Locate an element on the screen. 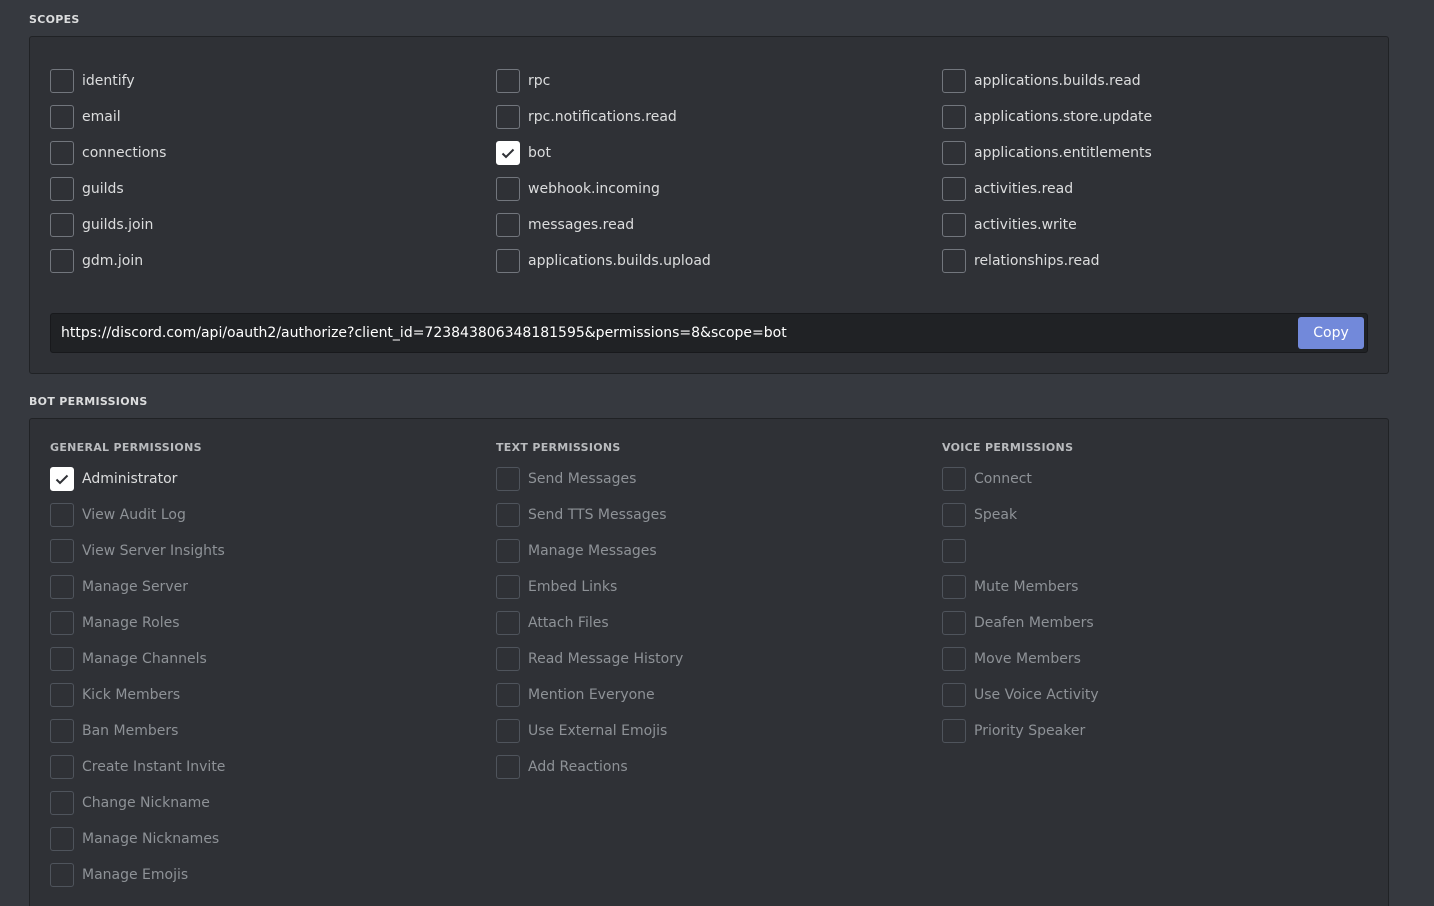 This screenshot has height=906, width=1434. permission-manage-nicknames: Manage Nicknames is located at coordinates (260, 839).